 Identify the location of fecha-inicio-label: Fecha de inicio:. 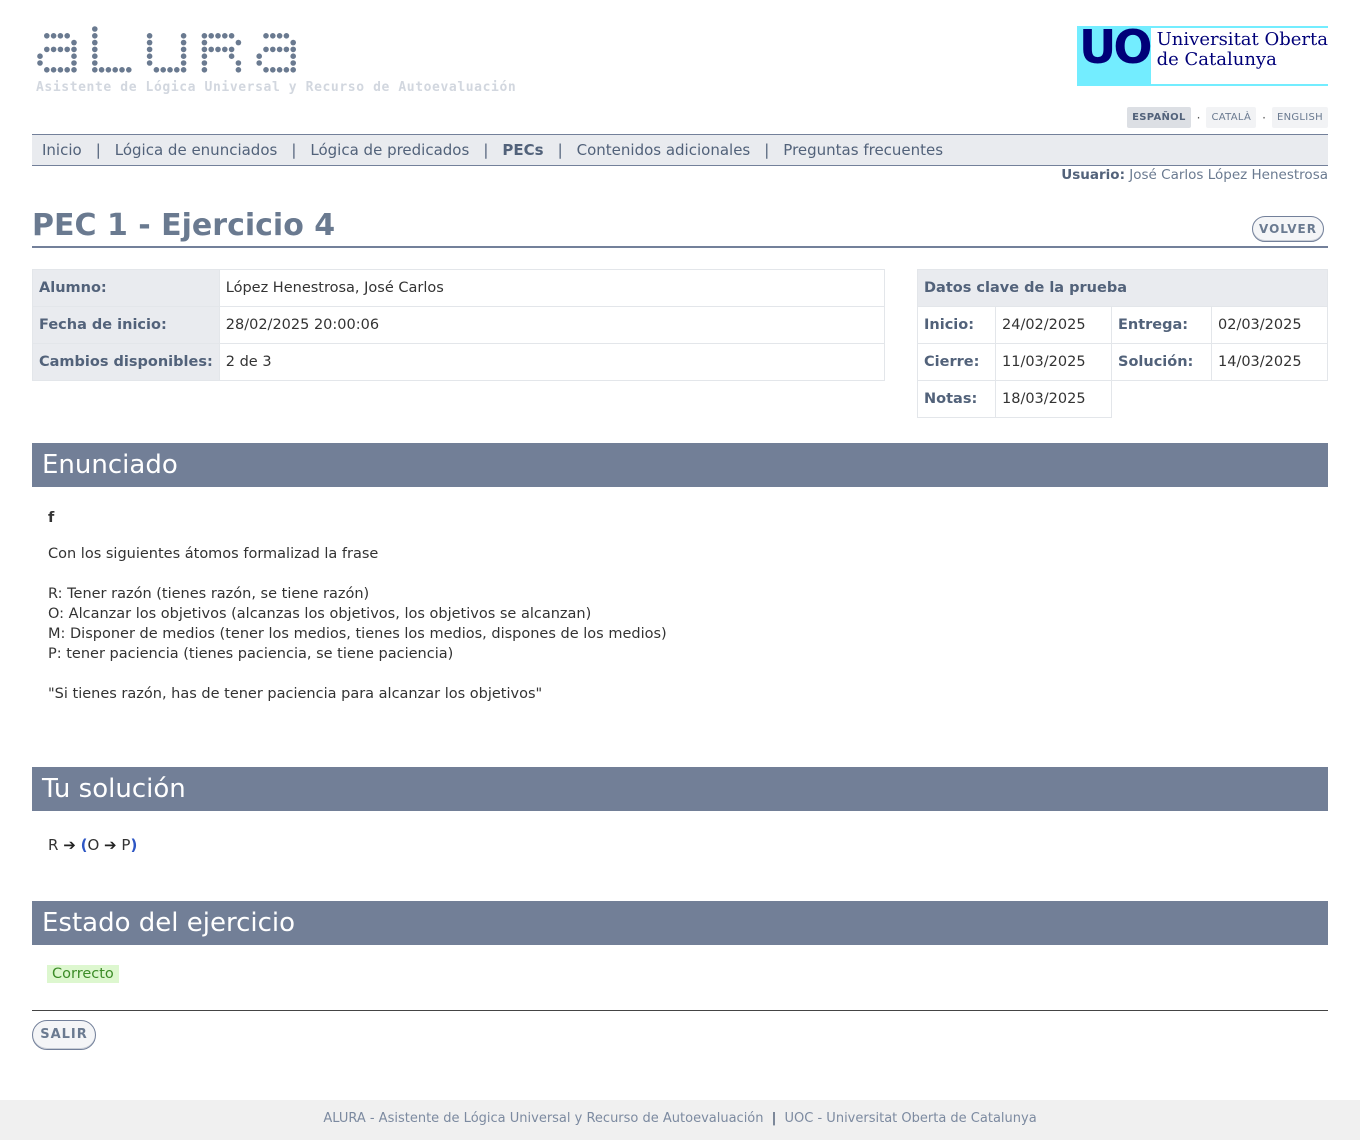
(126, 325).